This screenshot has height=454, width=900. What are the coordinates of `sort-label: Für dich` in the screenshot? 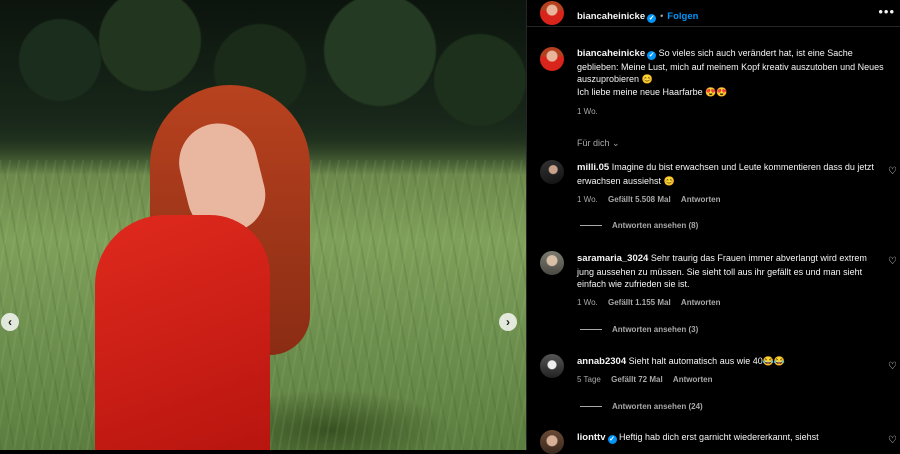 It's located at (593, 143).